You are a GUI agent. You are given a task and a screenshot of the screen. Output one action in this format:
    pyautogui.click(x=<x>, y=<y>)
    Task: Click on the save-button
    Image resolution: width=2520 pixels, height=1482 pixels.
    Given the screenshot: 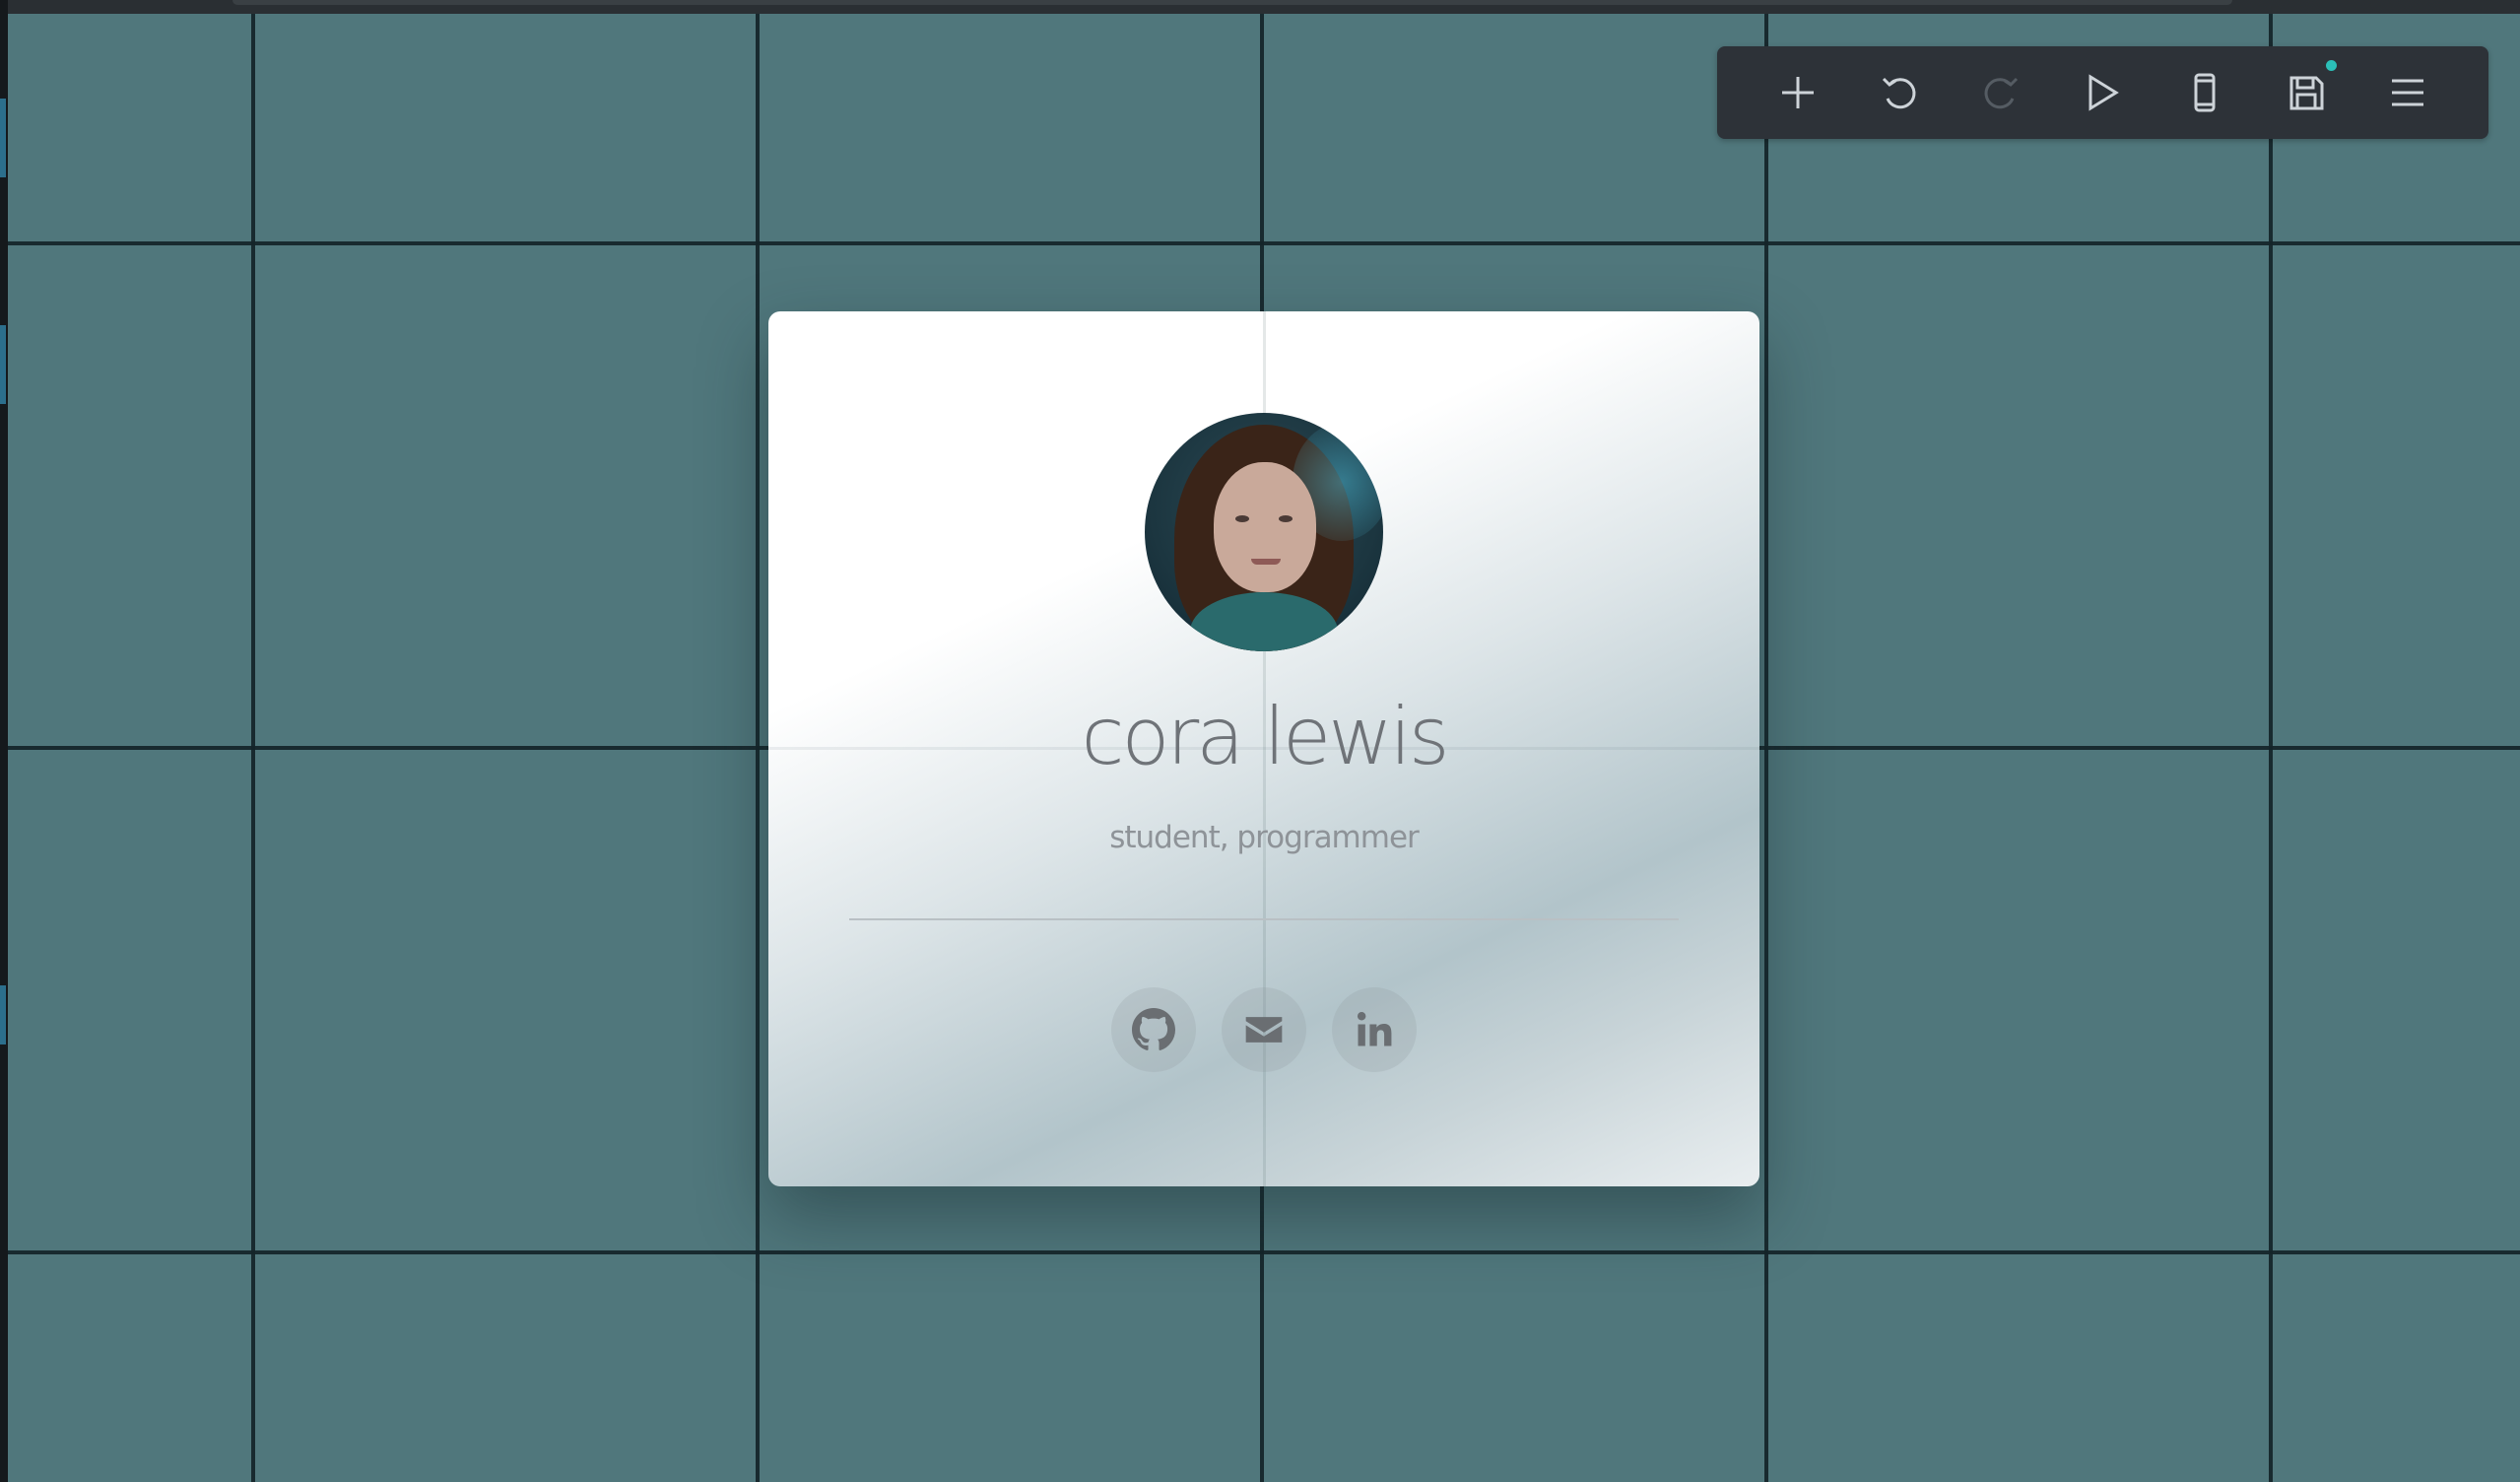 What is the action you would take?
    pyautogui.click(x=2306, y=92)
    